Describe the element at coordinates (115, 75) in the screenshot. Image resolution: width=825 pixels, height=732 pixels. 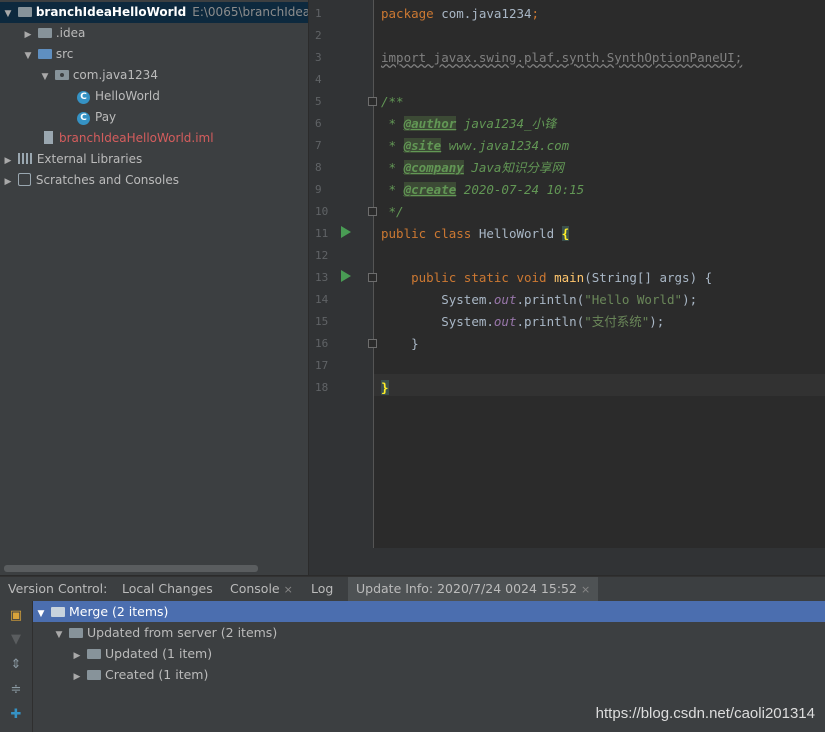
I see `tree-item-label: com.java1234` at that location.